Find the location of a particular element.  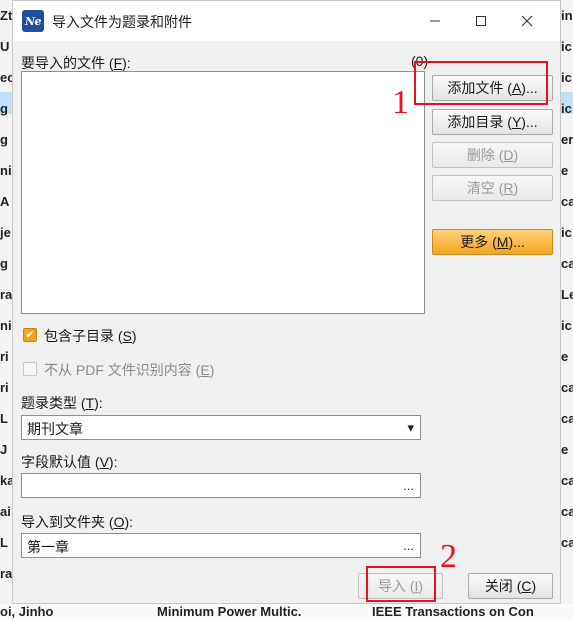

include-subdirs-checkbox: ✔ is located at coordinates (30, 335).